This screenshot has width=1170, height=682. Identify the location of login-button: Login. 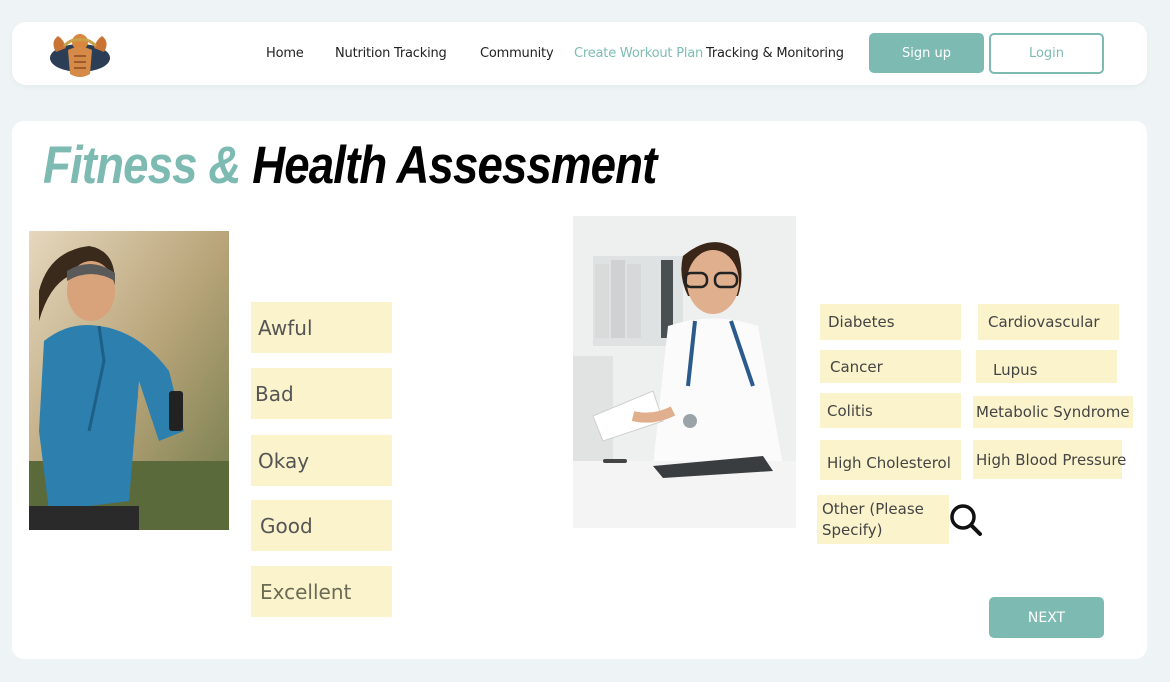
(1046, 53).